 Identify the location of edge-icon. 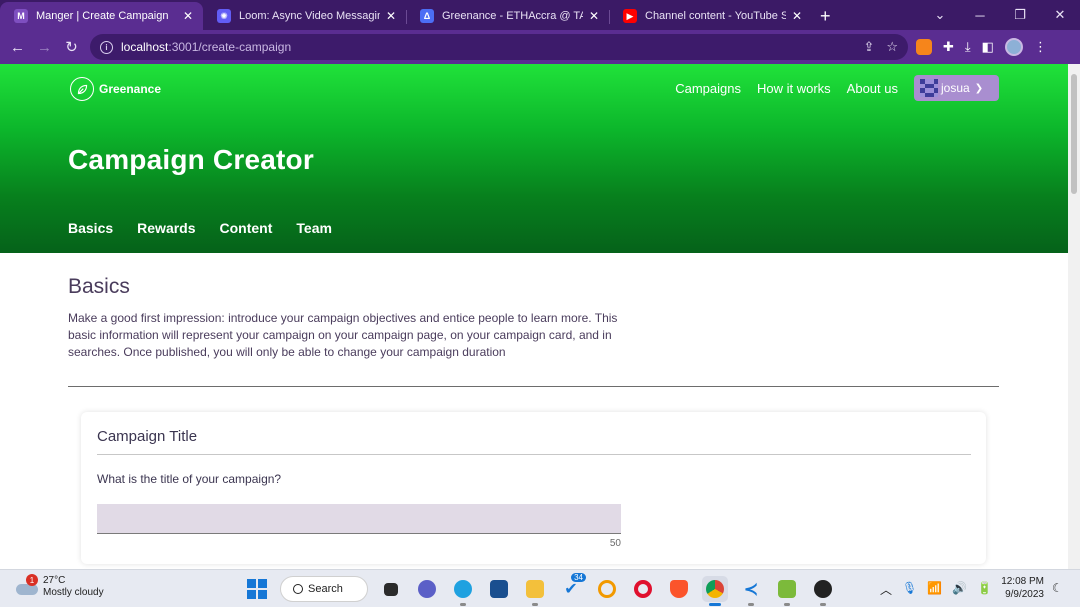
(463, 589).